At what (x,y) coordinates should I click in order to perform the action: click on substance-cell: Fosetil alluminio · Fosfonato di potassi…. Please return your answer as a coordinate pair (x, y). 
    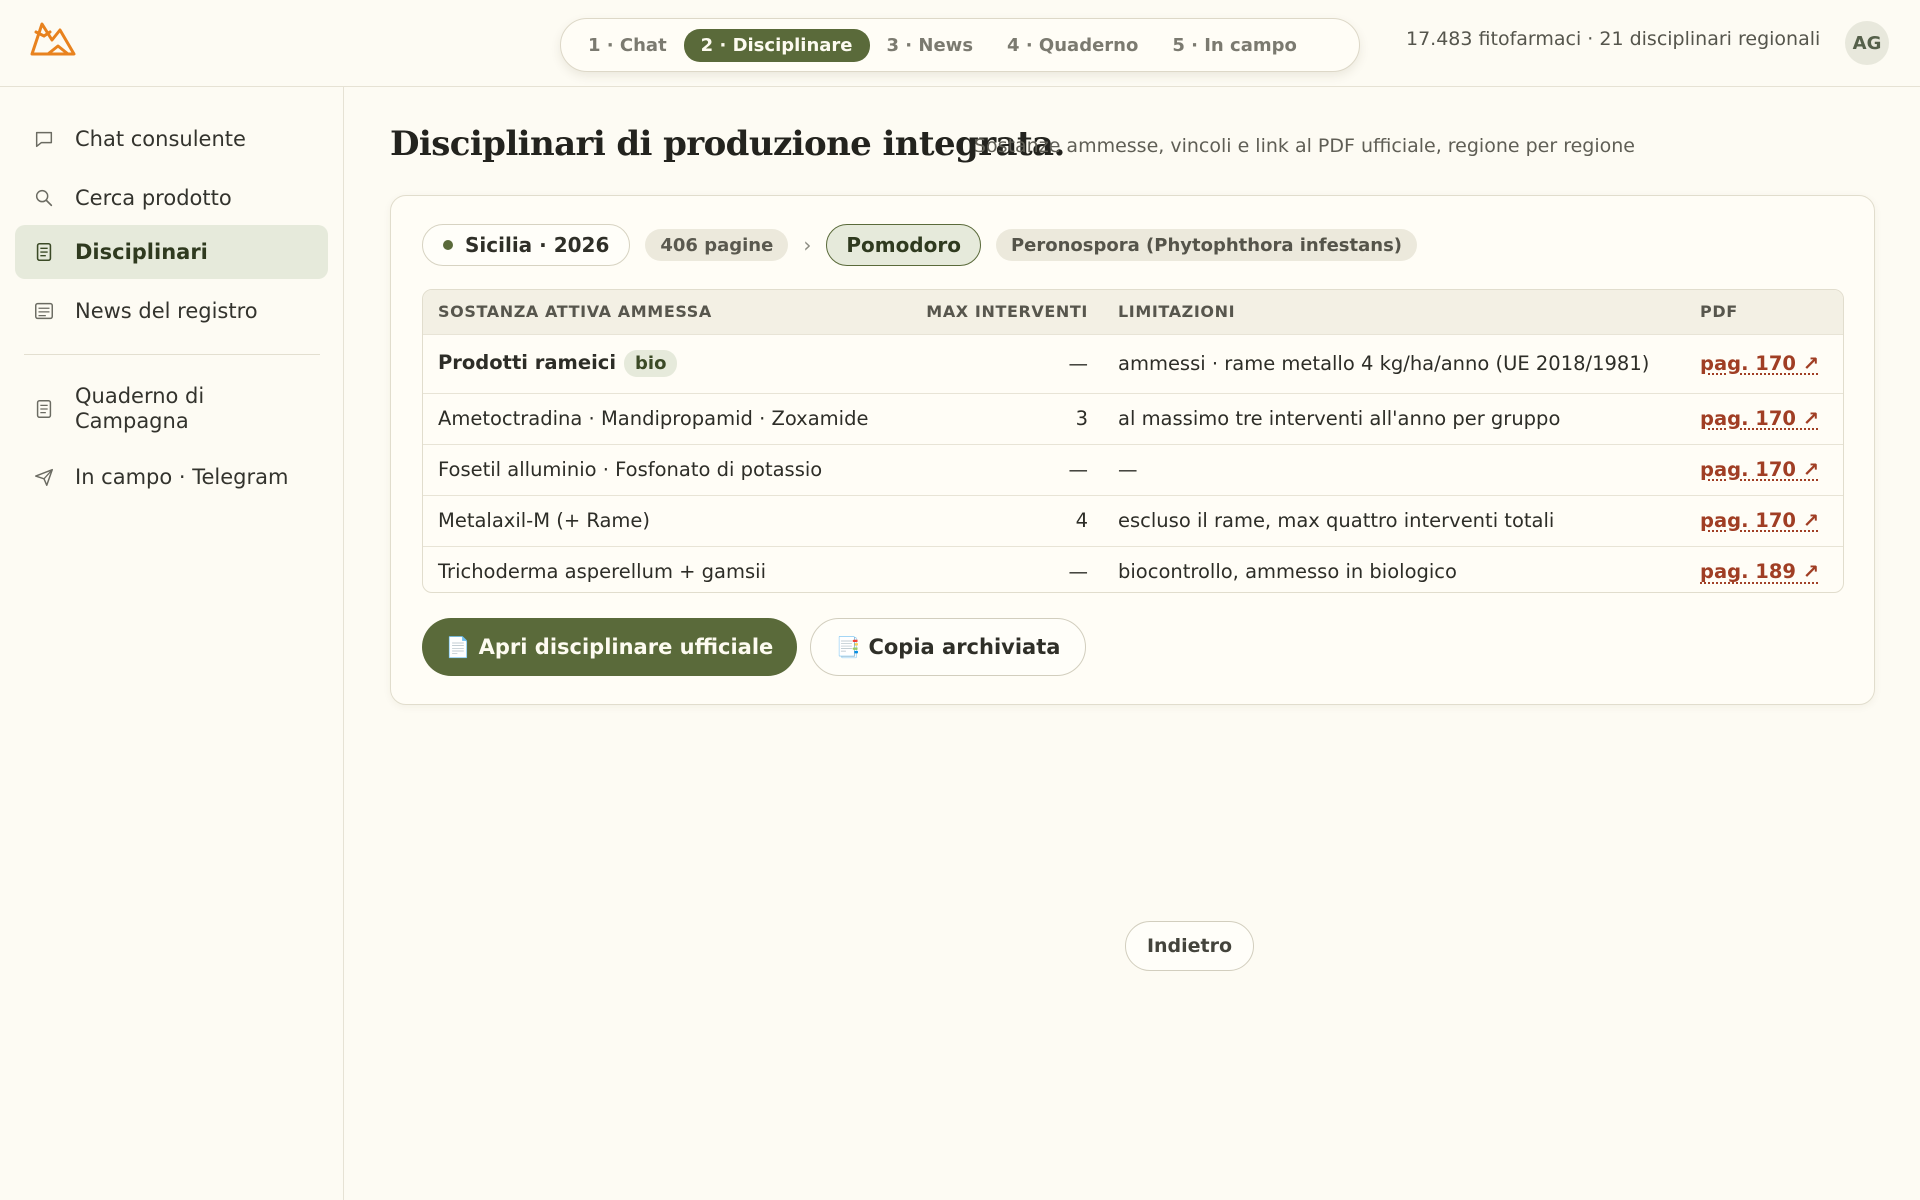
    Looking at the image, I should click on (630, 469).